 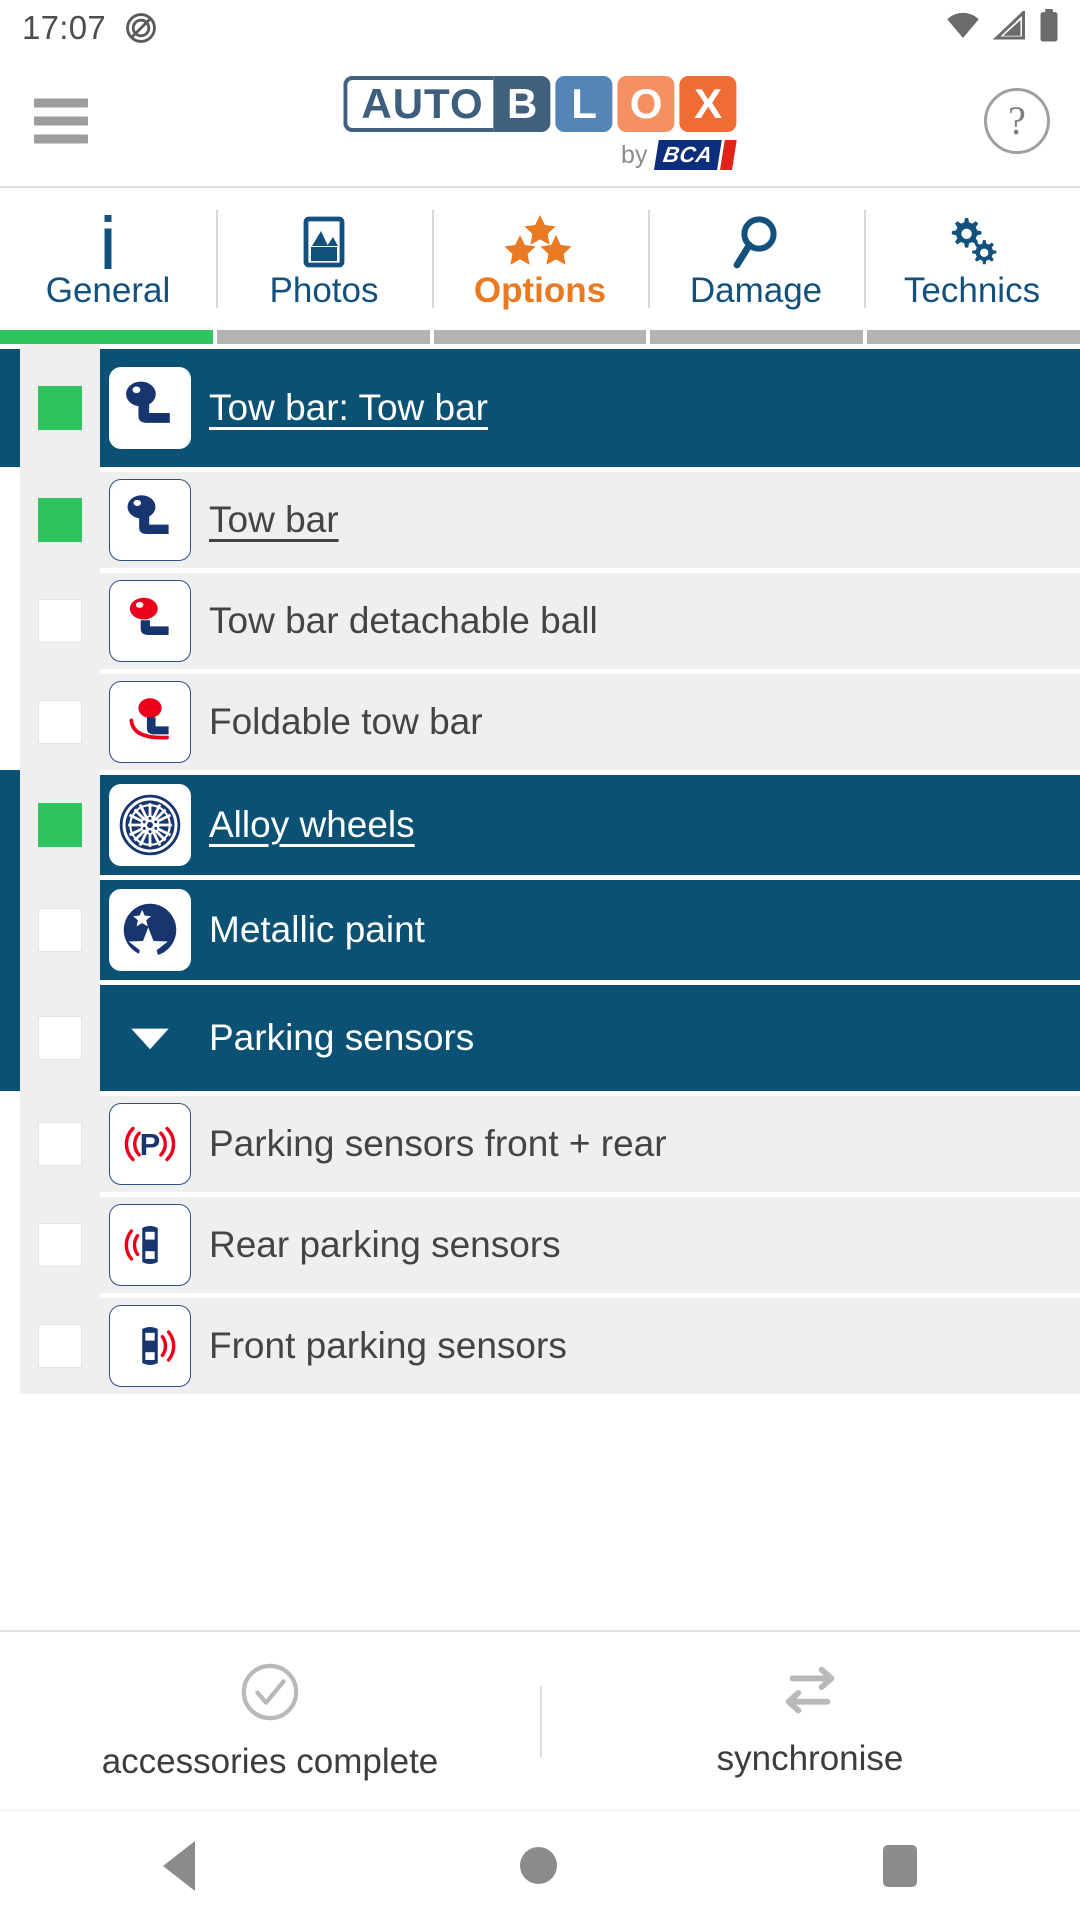 What do you see at coordinates (438, 1143) in the screenshot?
I see `list-item-label: Parking sensors front + rear` at bounding box center [438, 1143].